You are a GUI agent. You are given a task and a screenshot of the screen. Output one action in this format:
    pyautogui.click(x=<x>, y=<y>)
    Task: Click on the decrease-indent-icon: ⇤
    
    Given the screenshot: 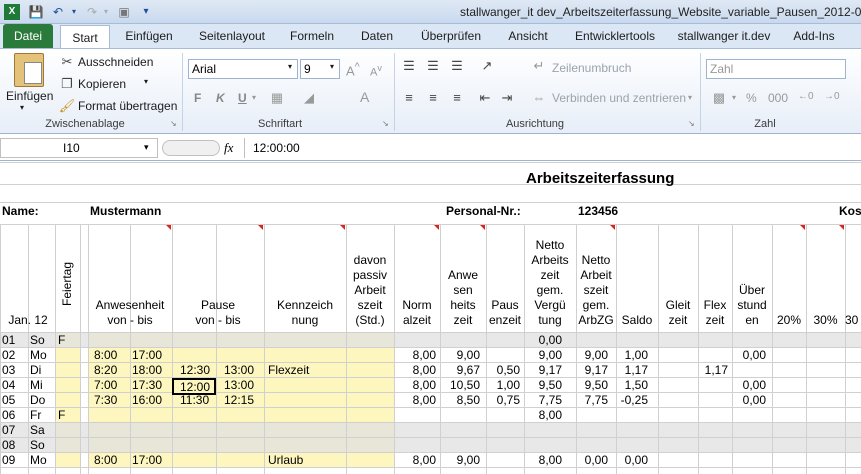 What is the action you would take?
    pyautogui.click(x=485, y=98)
    